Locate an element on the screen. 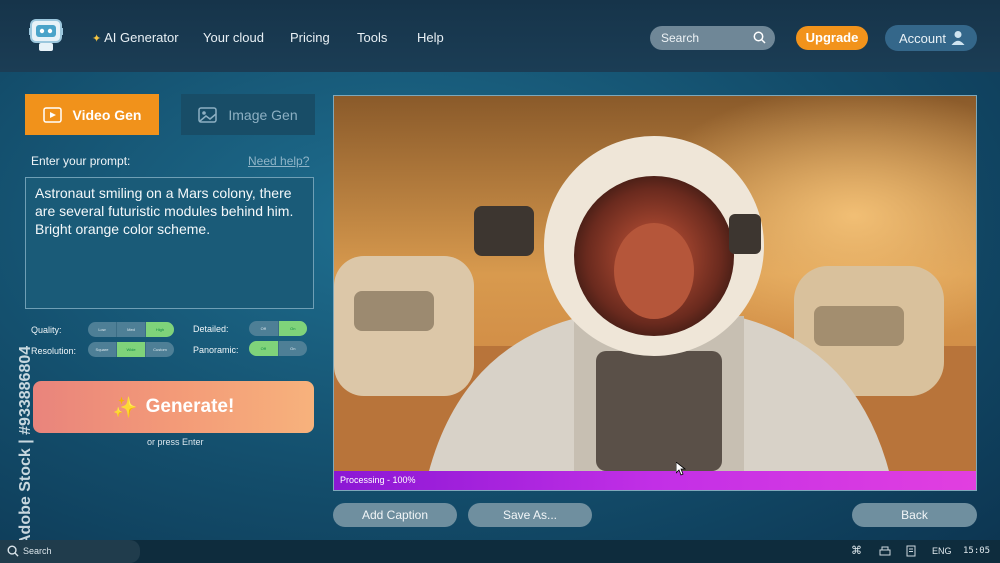 The width and height of the screenshot is (1000, 563). command-icon: ⌘ is located at coordinates (856, 550).